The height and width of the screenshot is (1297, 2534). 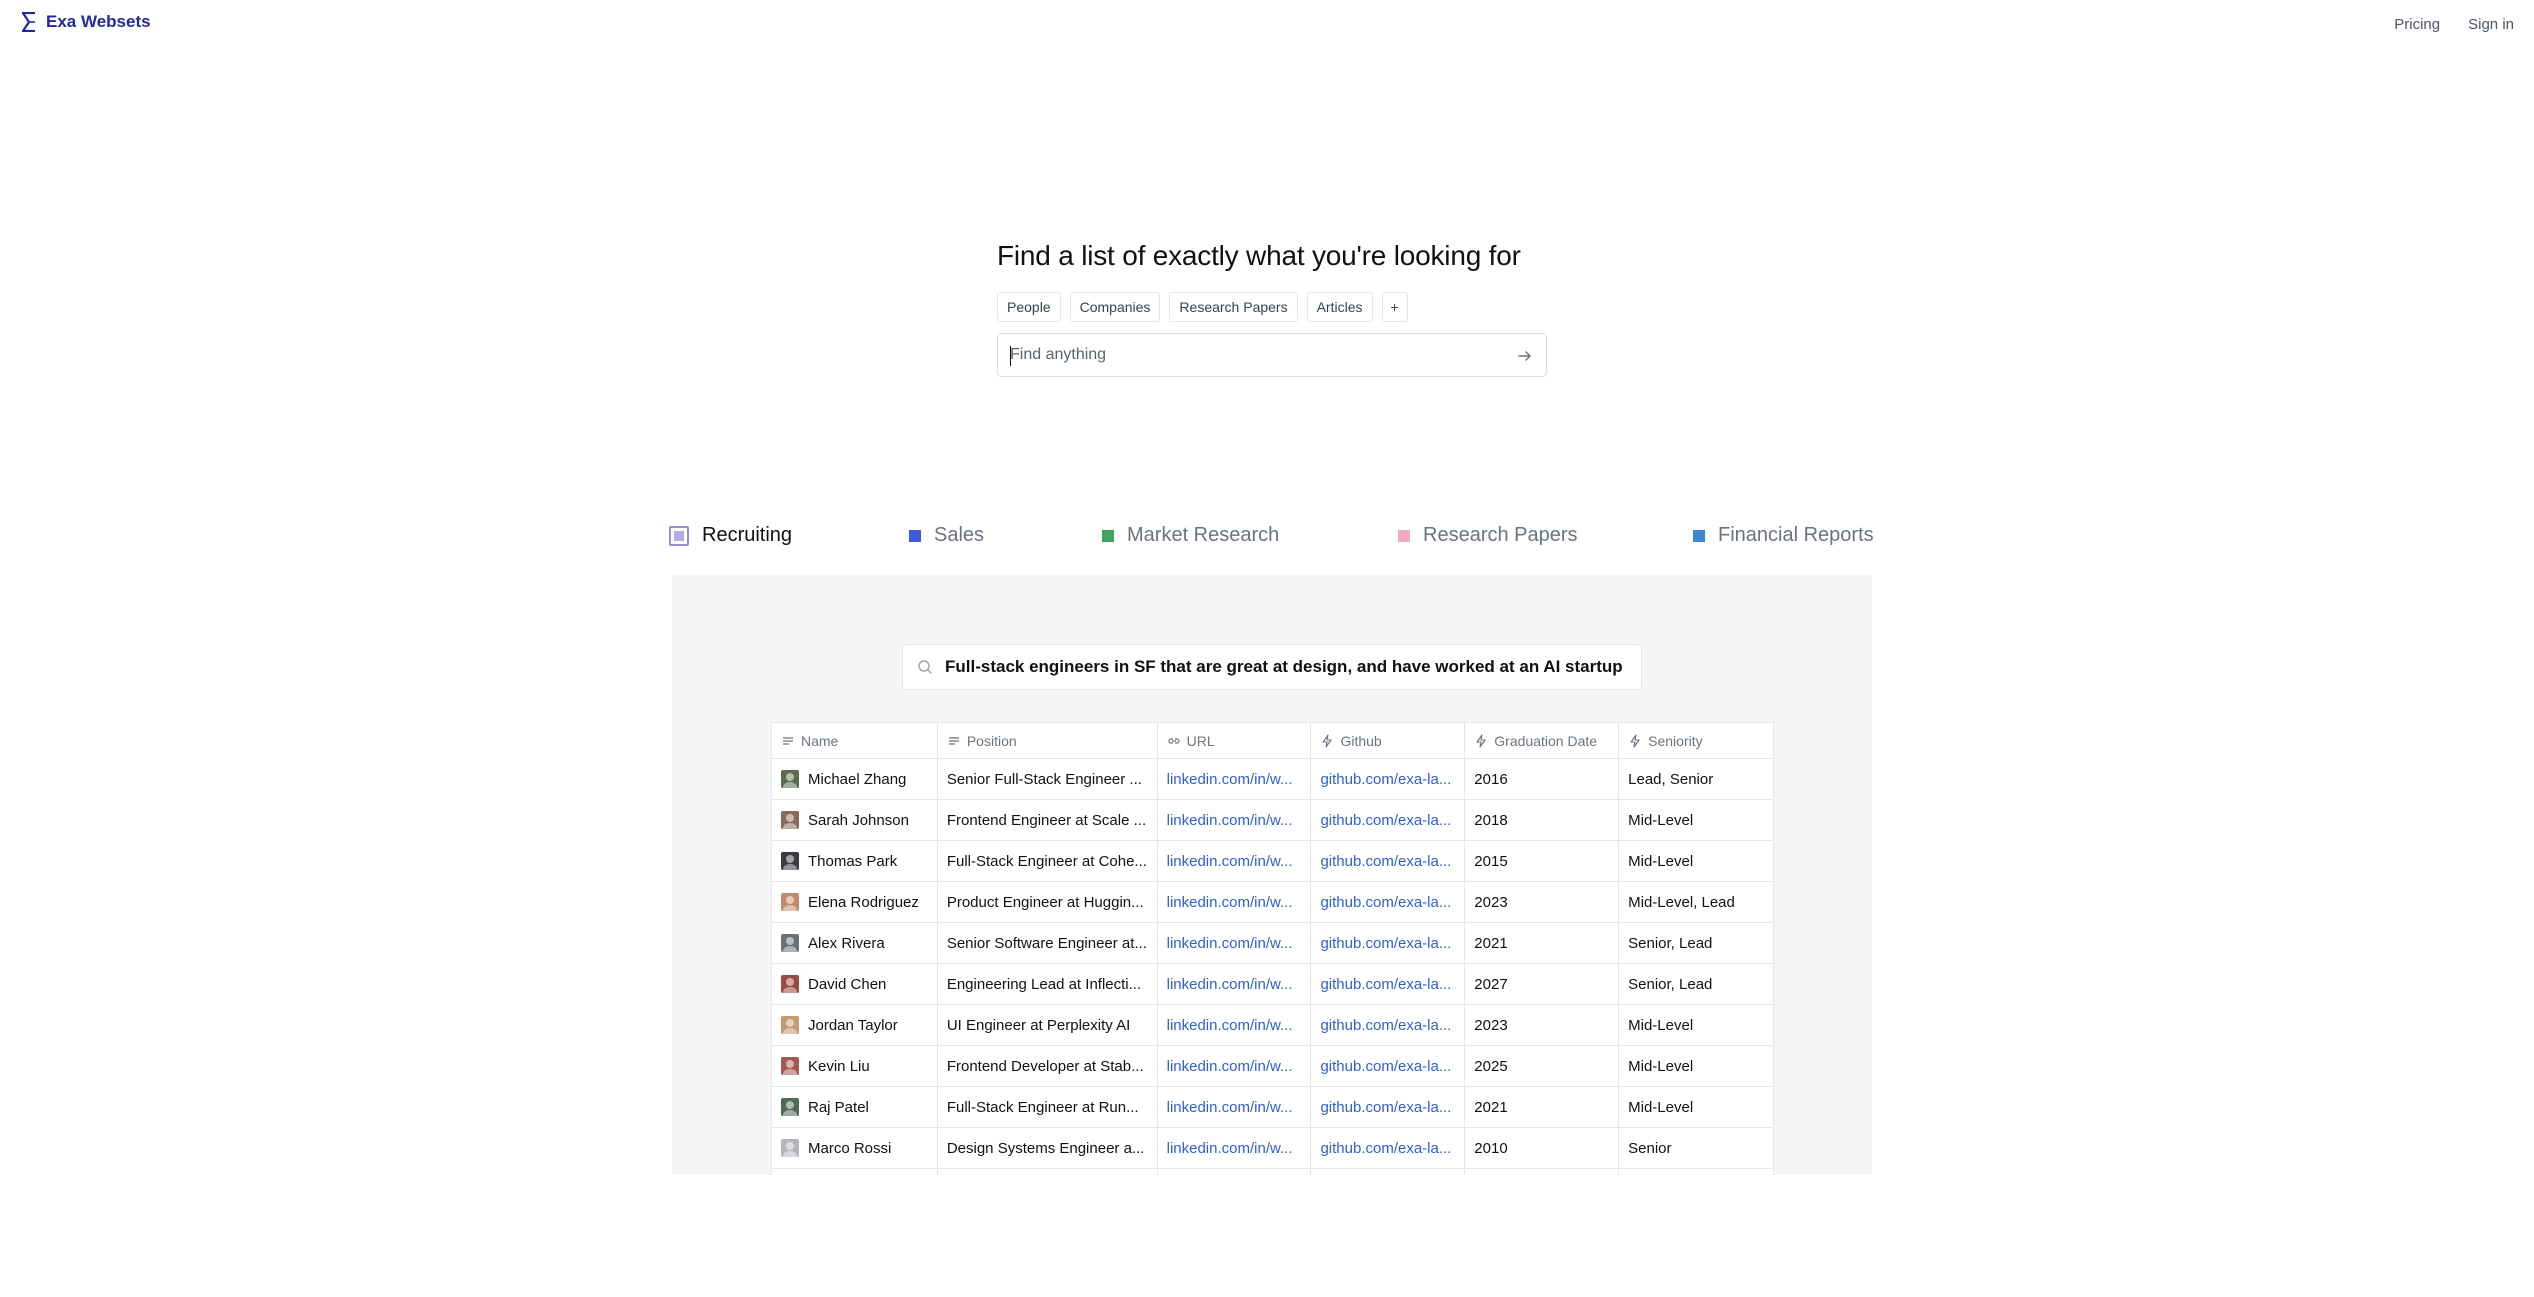 I want to click on tab-financial-reports: Financial Reports, so click(x=1783, y=535).